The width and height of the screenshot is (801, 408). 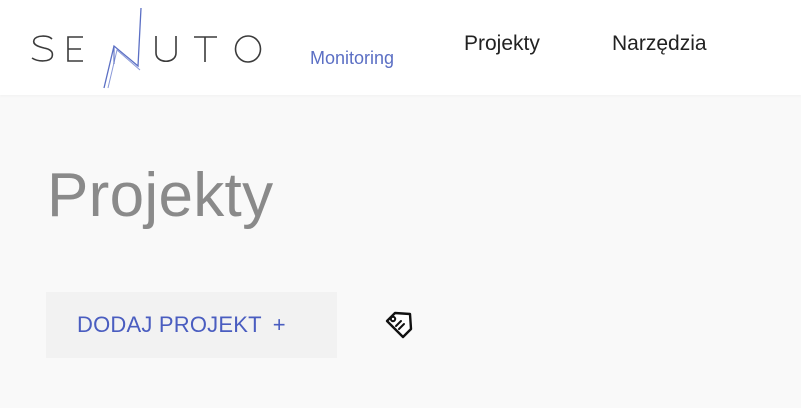 I want to click on add-project-button: DODAJ PROJEKT +, so click(x=191, y=325).